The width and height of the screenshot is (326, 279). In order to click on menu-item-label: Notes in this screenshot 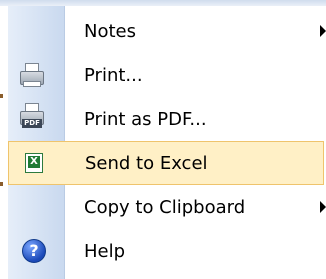, I will do `click(110, 31)`.